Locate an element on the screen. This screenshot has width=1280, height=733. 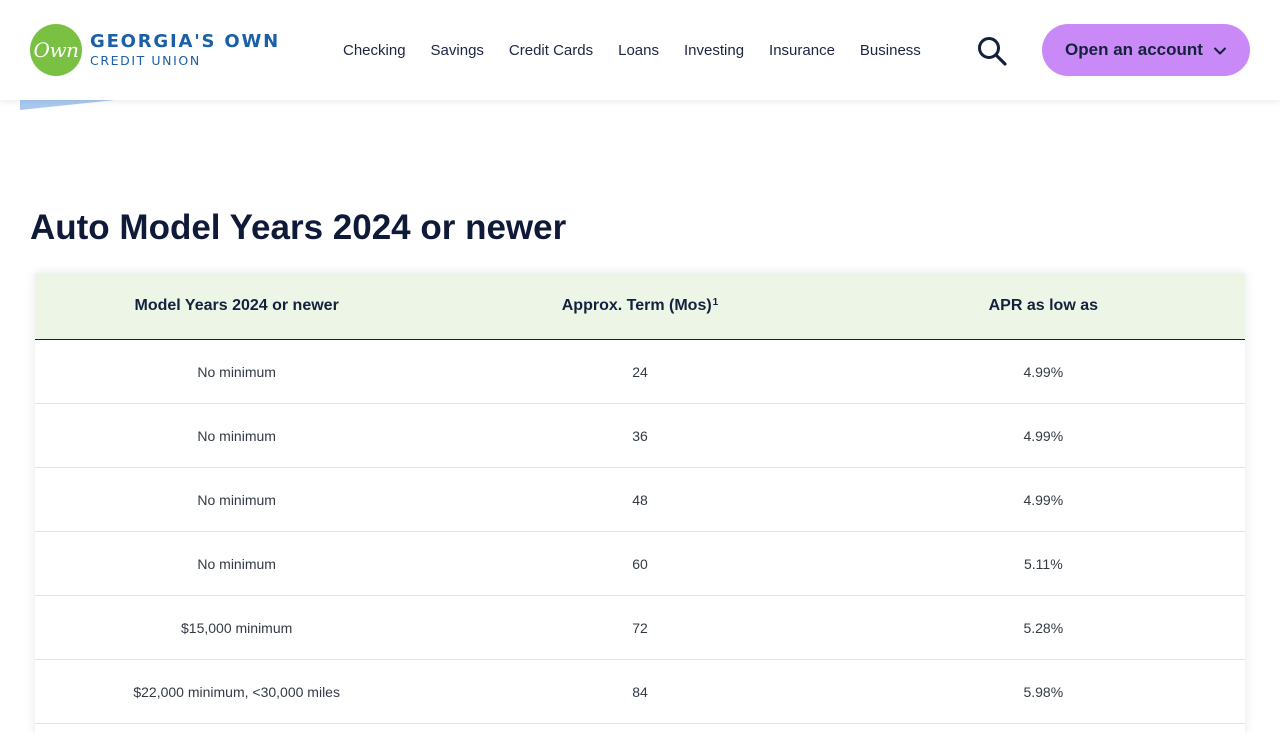
logo-mark-text: Own is located at coordinates (56, 50).